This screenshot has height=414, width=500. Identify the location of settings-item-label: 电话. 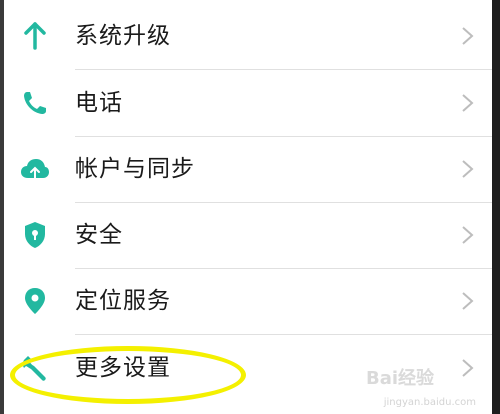
(99, 103).